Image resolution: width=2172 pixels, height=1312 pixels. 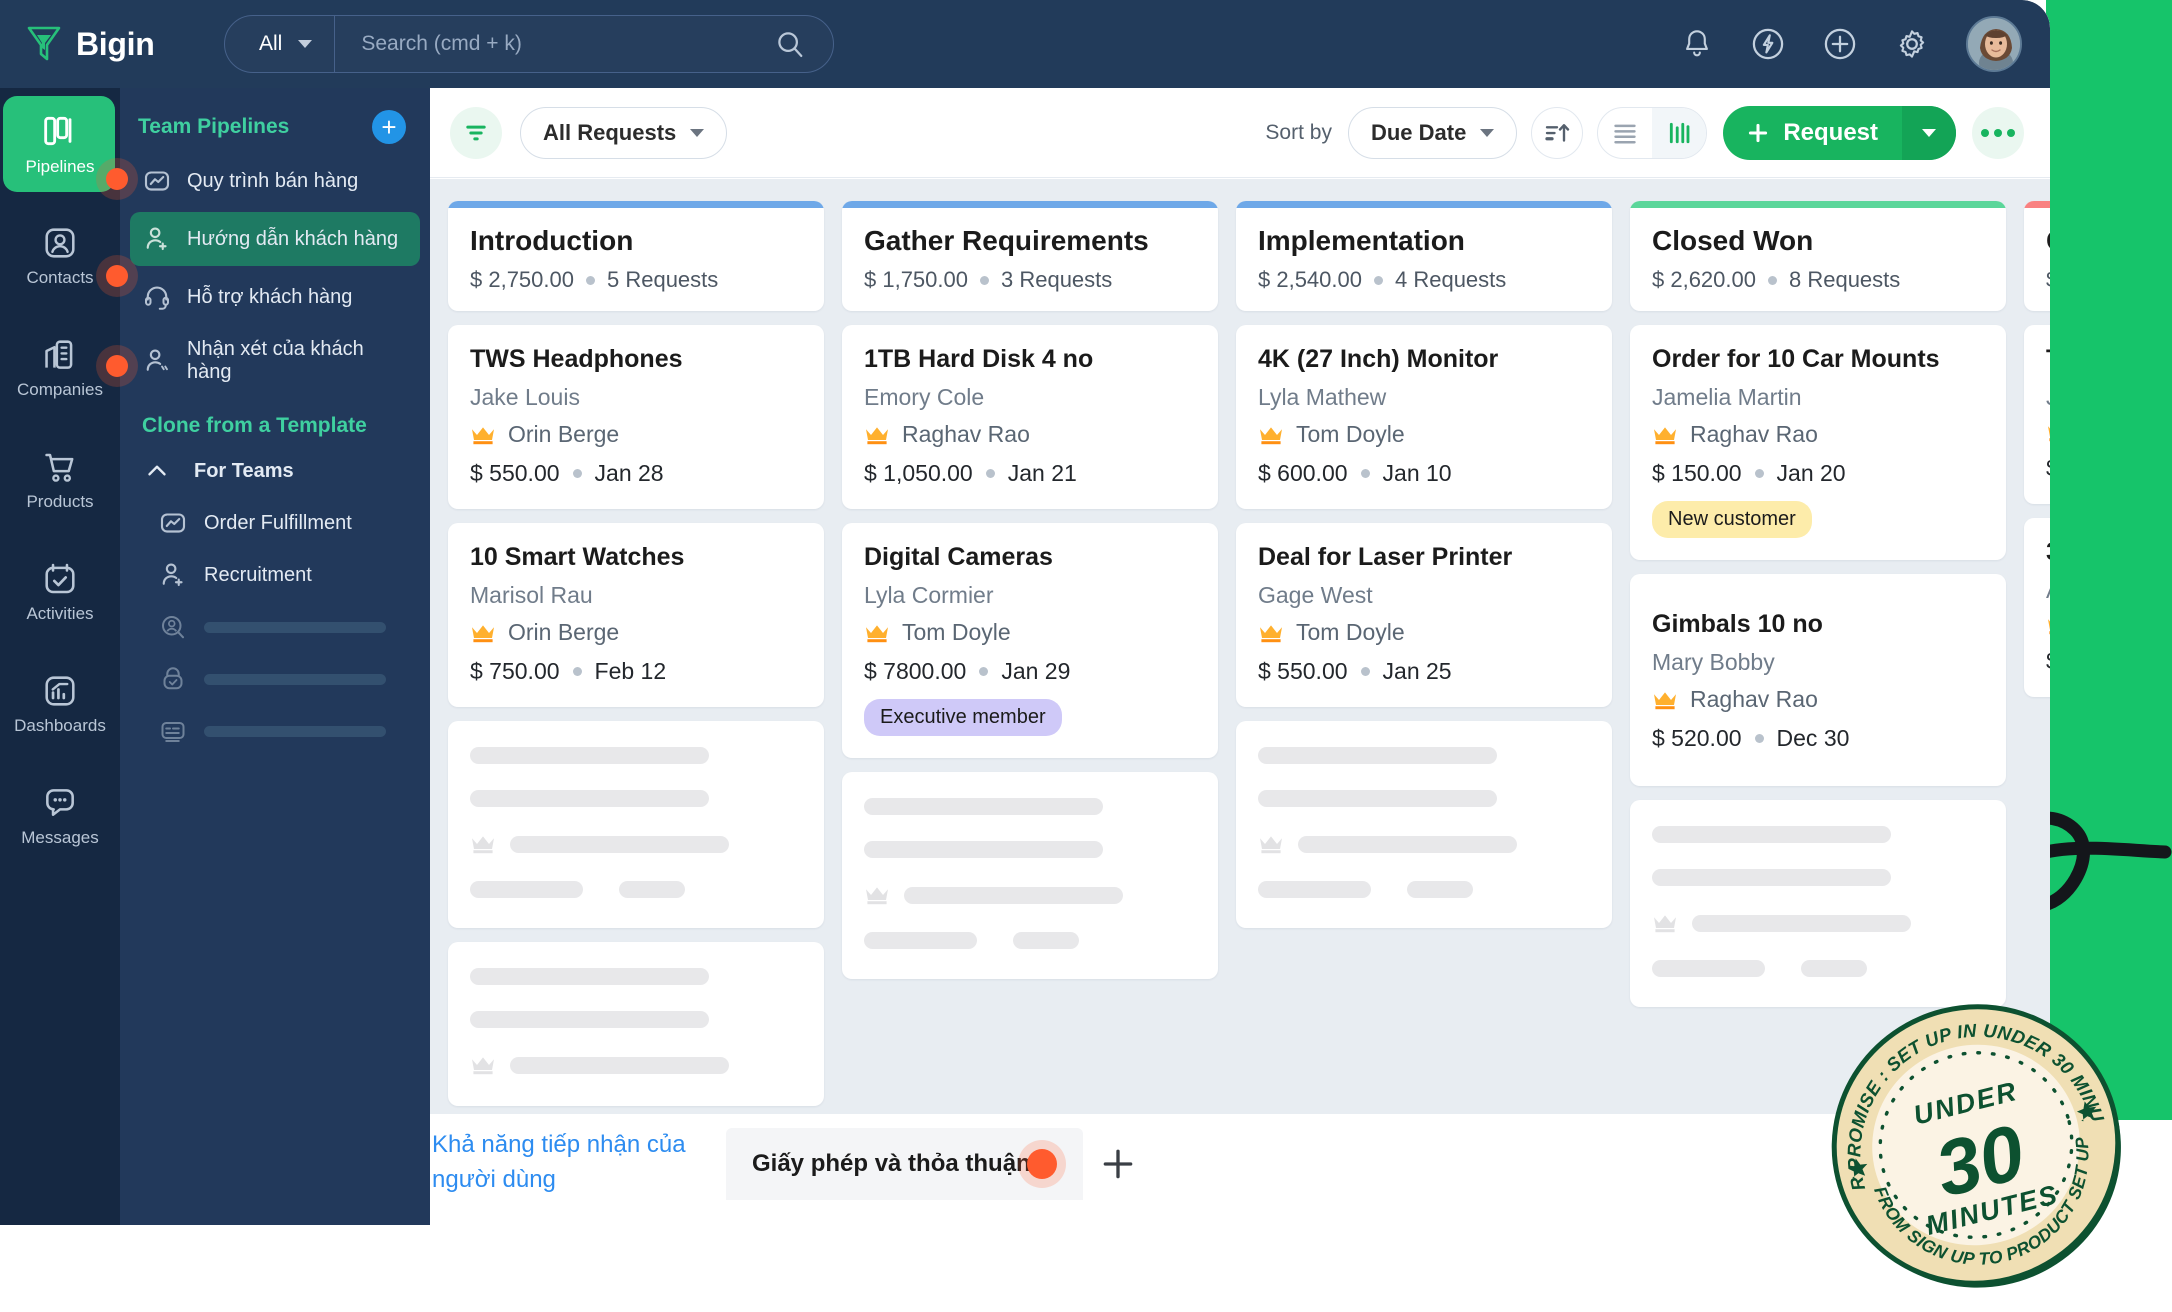 What do you see at coordinates (924, 397) in the screenshot?
I see `deal-contact: Emory Cole` at bounding box center [924, 397].